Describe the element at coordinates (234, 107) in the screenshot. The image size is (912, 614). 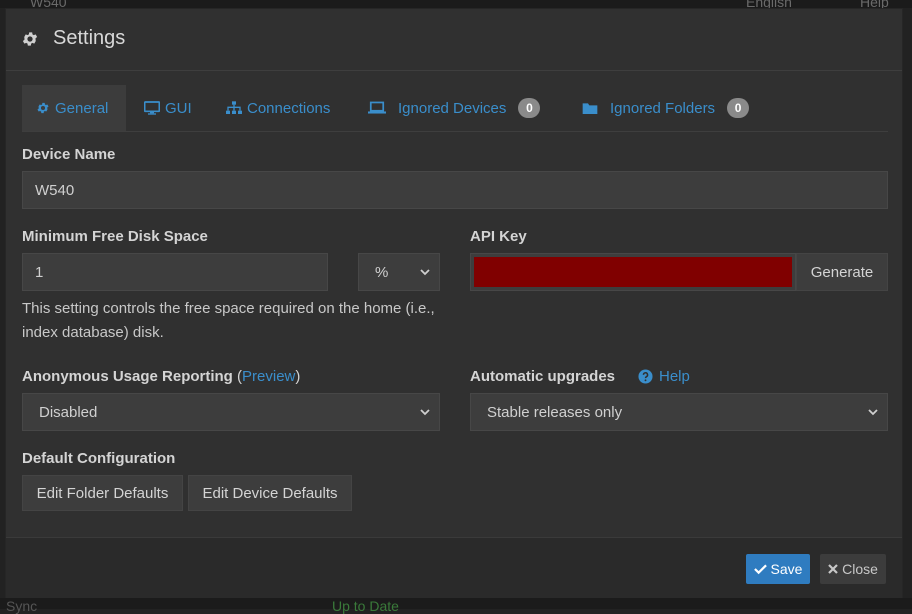
I see `sitemap-icon` at that location.